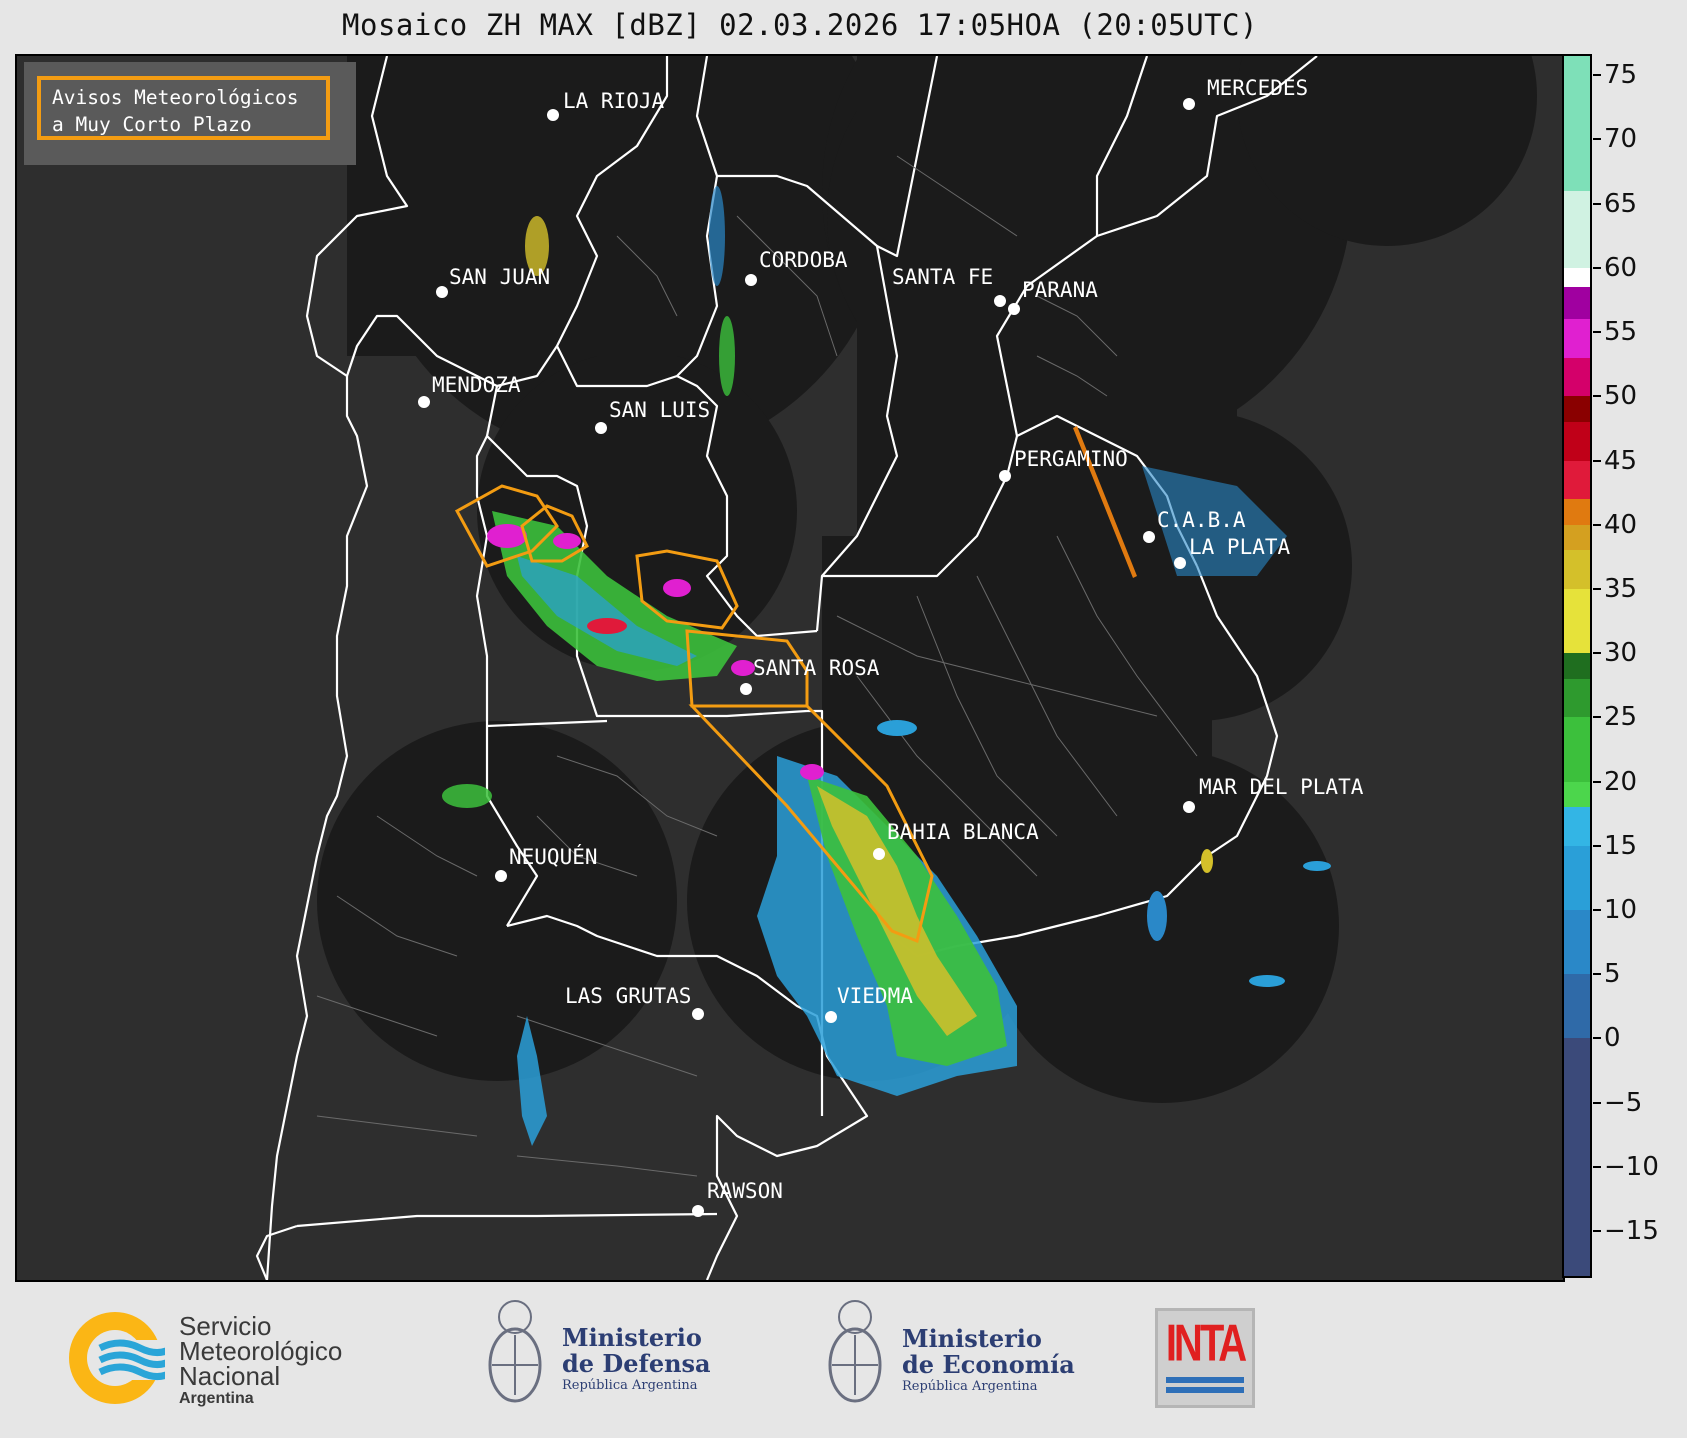  I want to click on city-label-parana: PARANA, so click(1060, 290).